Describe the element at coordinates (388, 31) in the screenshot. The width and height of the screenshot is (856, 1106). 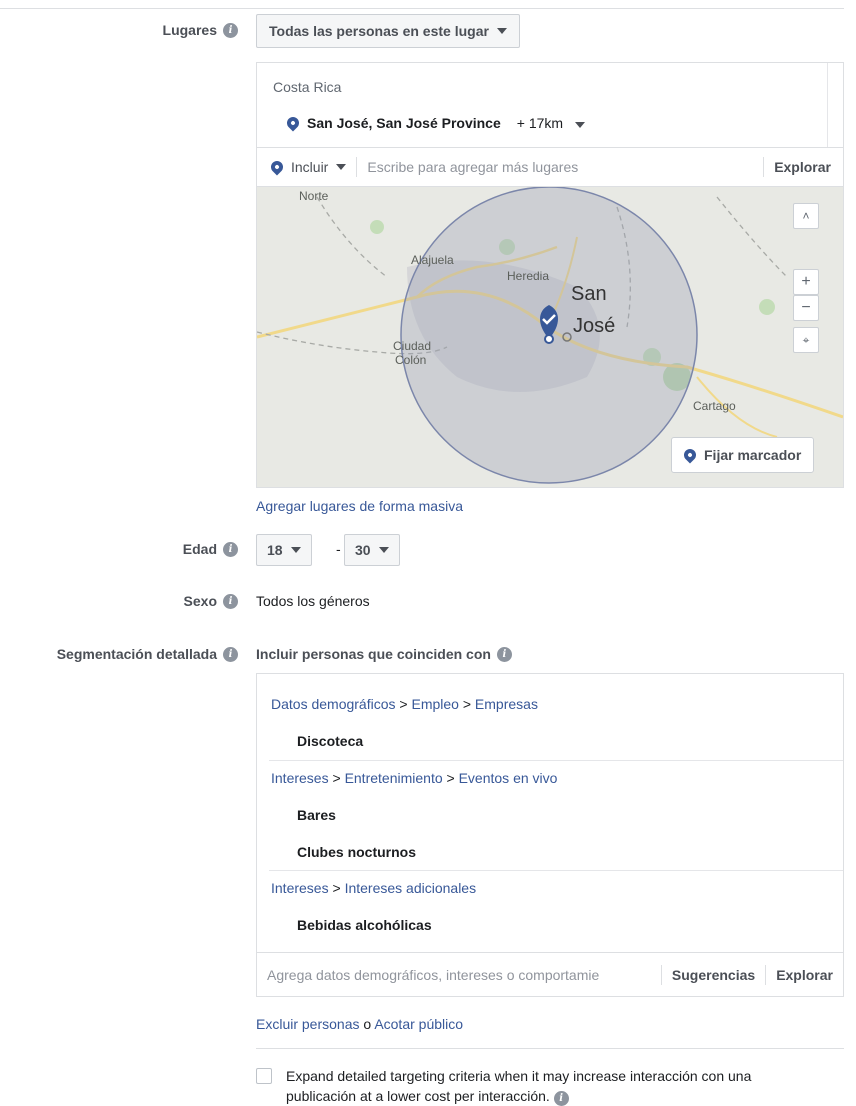
I see `audience-type-dropdown: Todas las personas en este lugar` at that location.